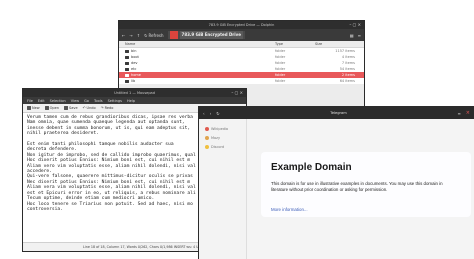 Image resolution: width=474 pixels, height=259 pixels. I want to click on column-name: Name, so click(200, 44).